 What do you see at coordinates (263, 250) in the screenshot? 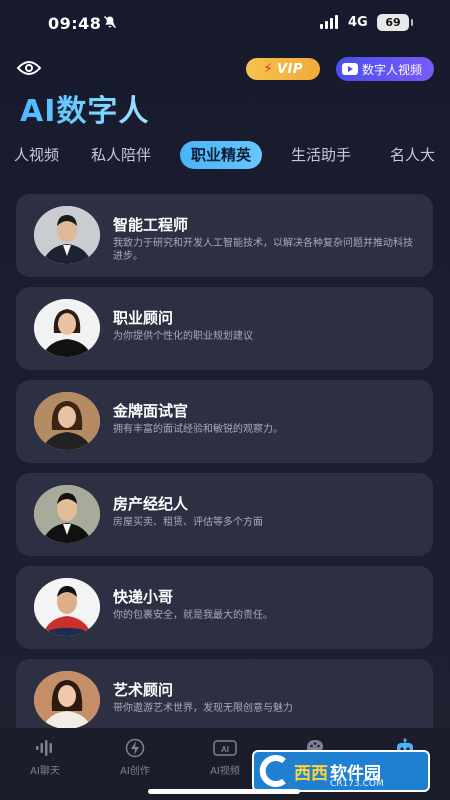
I see `character-description: 我致力于研究和开发人工智能技术，以解决各种复杂问题并推动科技进步。` at bounding box center [263, 250].